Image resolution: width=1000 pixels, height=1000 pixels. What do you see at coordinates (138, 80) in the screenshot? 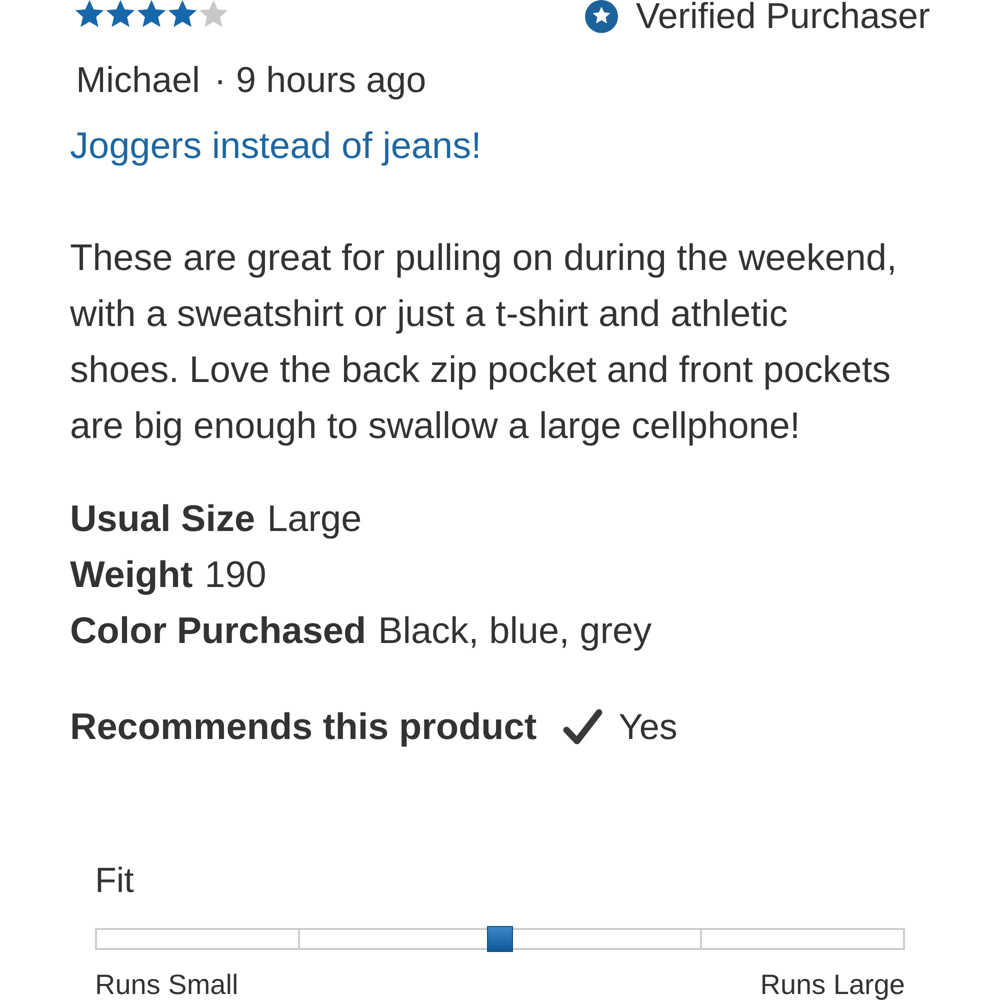
I see `author-name: Michael` at bounding box center [138, 80].